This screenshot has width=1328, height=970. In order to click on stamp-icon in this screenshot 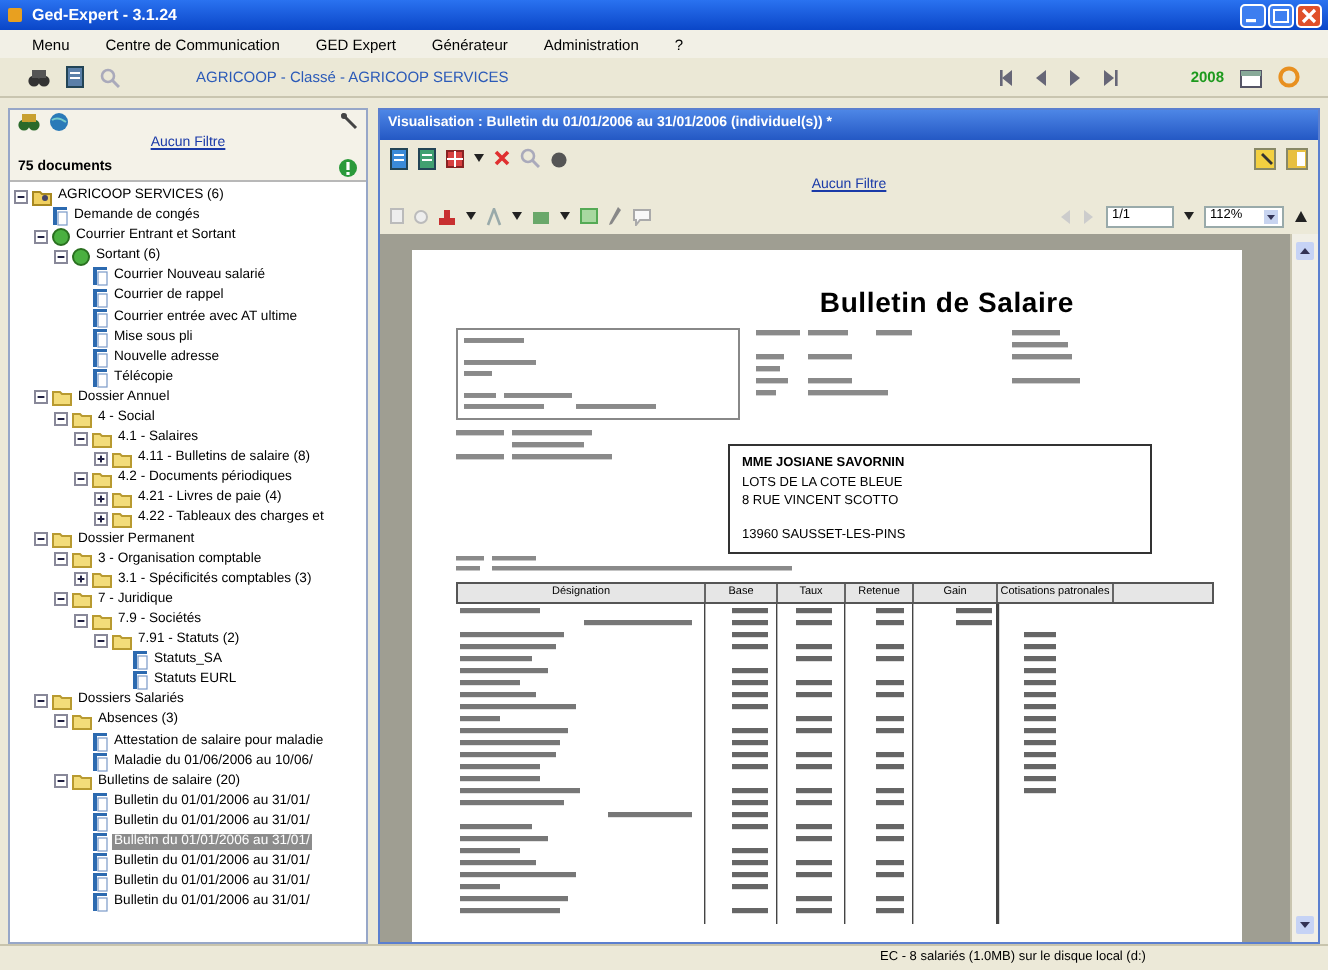, I will do `click(447, 216)`.